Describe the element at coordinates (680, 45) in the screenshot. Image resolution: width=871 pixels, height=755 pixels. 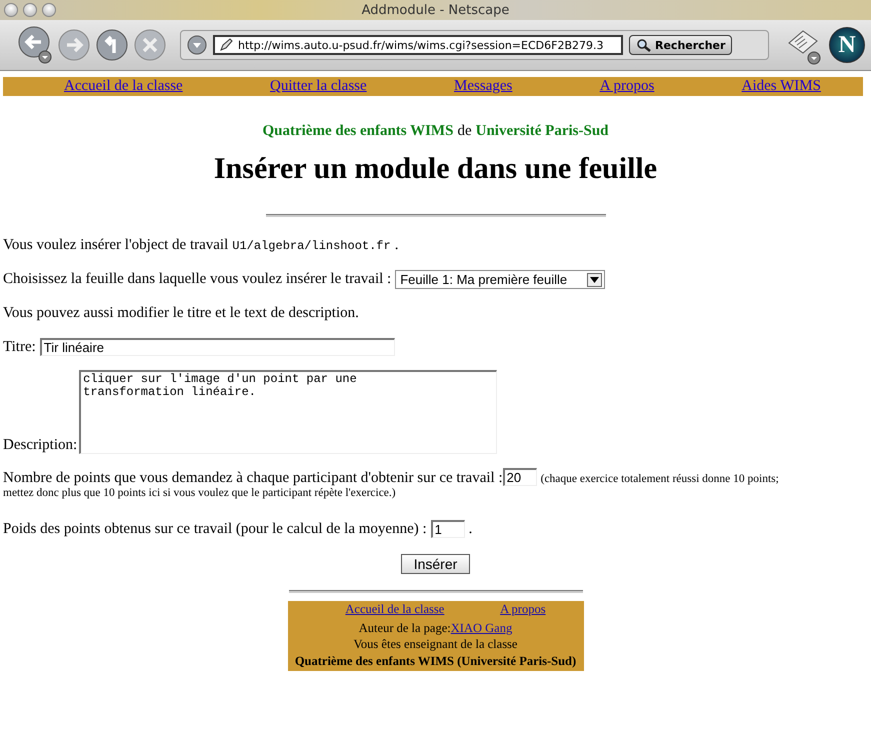
I see `search-button: Rechercher` at that location.